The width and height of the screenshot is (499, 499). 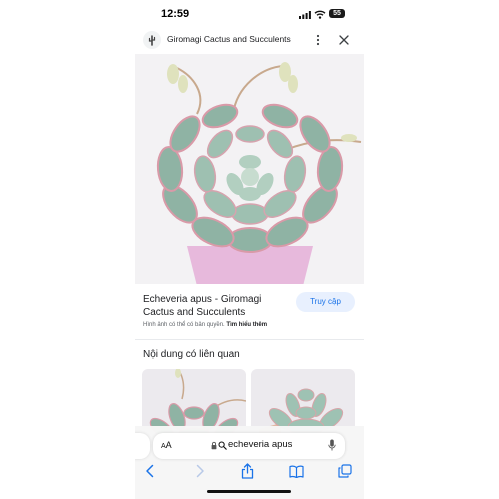 What do you see at coordinates (247, 471) in the screenshot?
I see `share-icon` at bounding box center [247, 471].